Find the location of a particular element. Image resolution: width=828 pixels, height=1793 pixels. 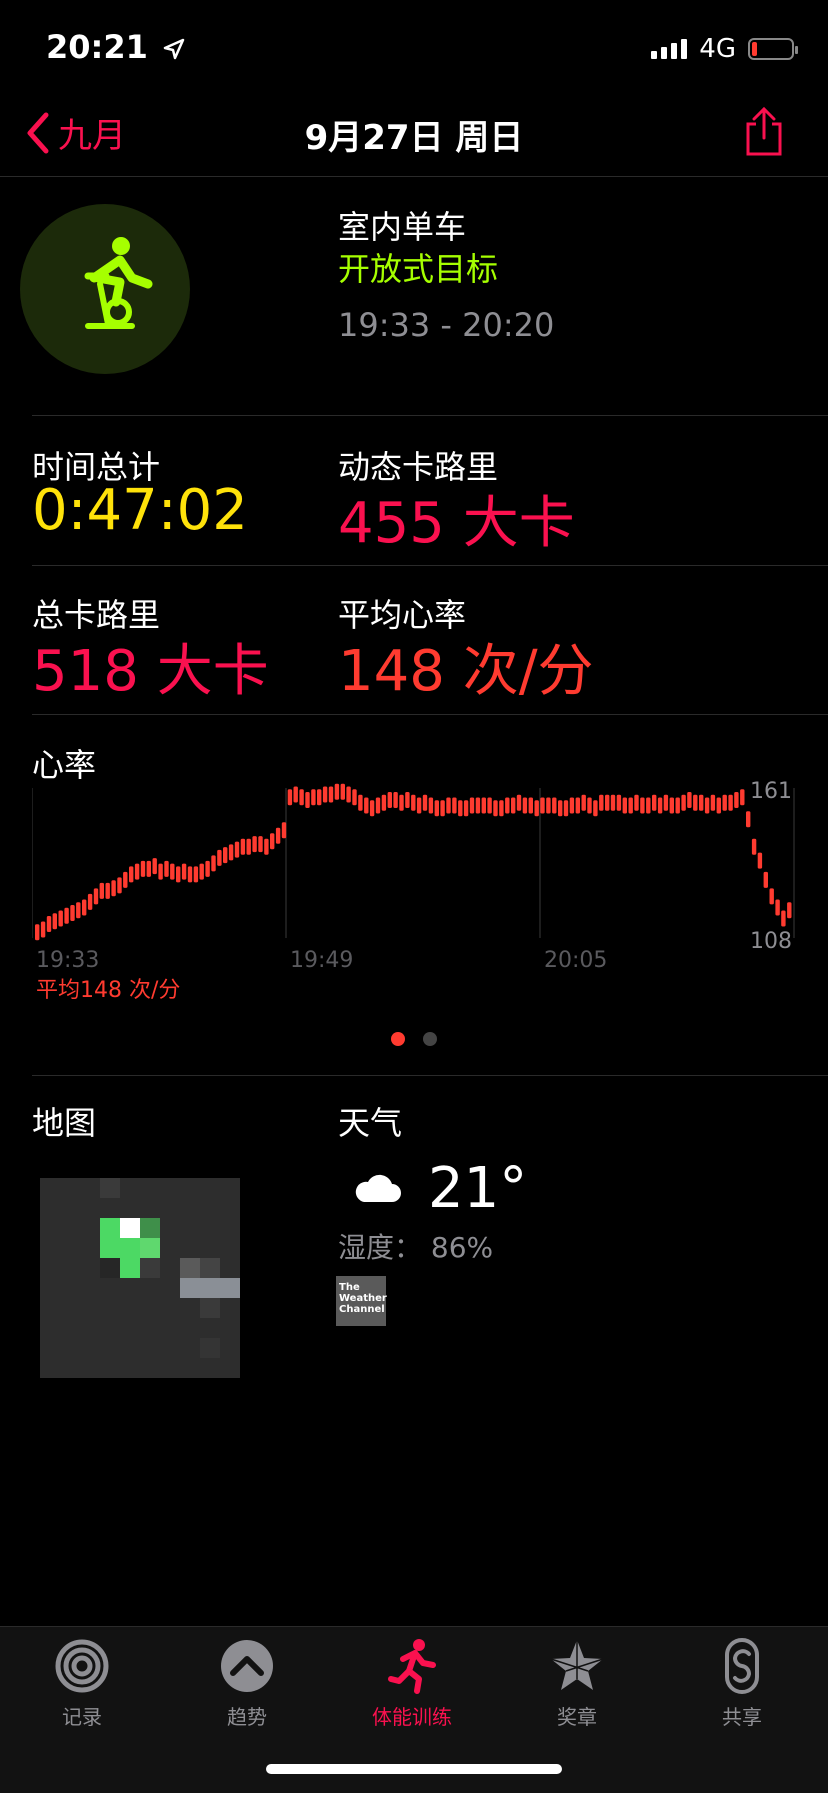

tab-workouts: 体能训练 is located at coordinates (412, 1683).